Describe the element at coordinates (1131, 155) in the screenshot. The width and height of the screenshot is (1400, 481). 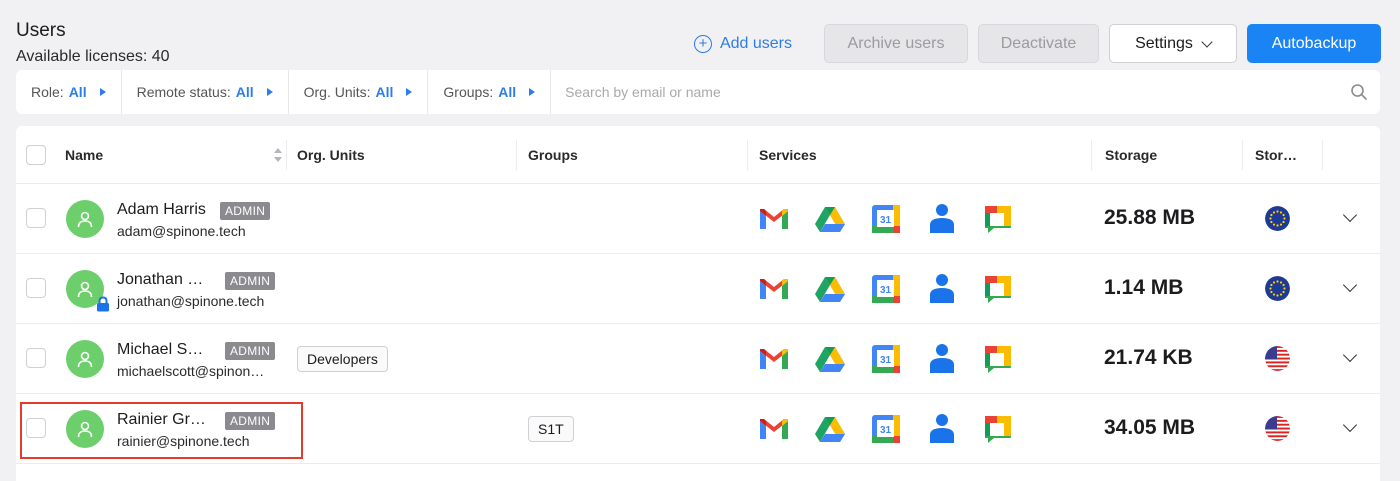
I see `column-label: Storage` at that location.